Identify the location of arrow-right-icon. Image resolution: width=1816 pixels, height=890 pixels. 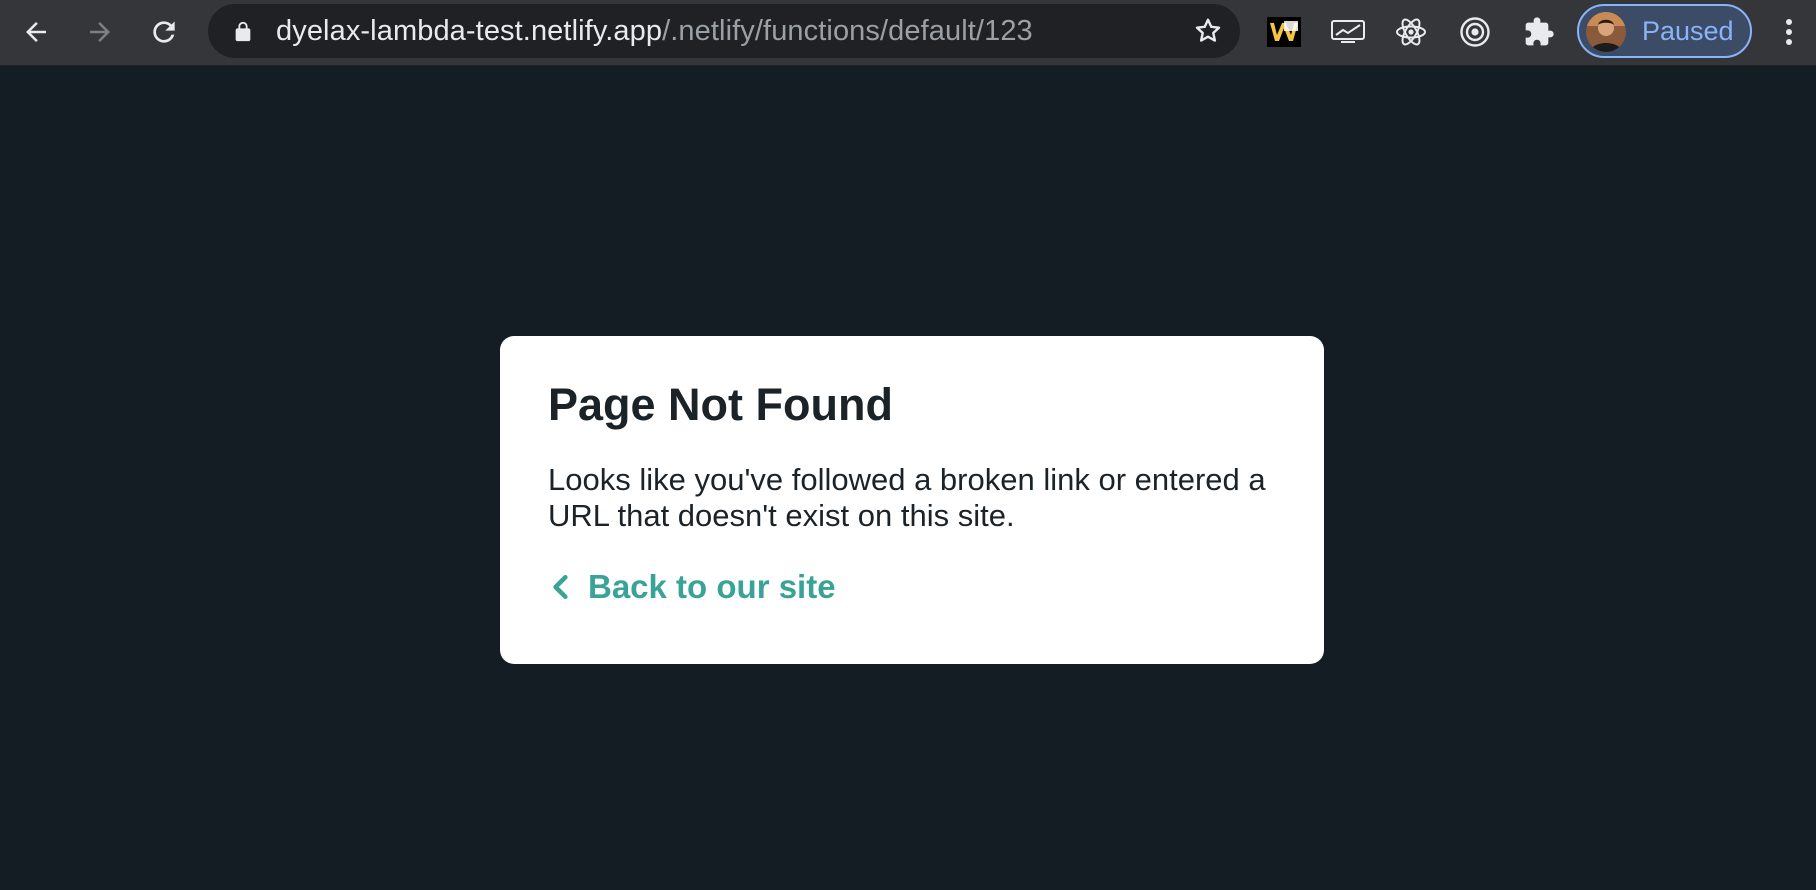
(100, 32).